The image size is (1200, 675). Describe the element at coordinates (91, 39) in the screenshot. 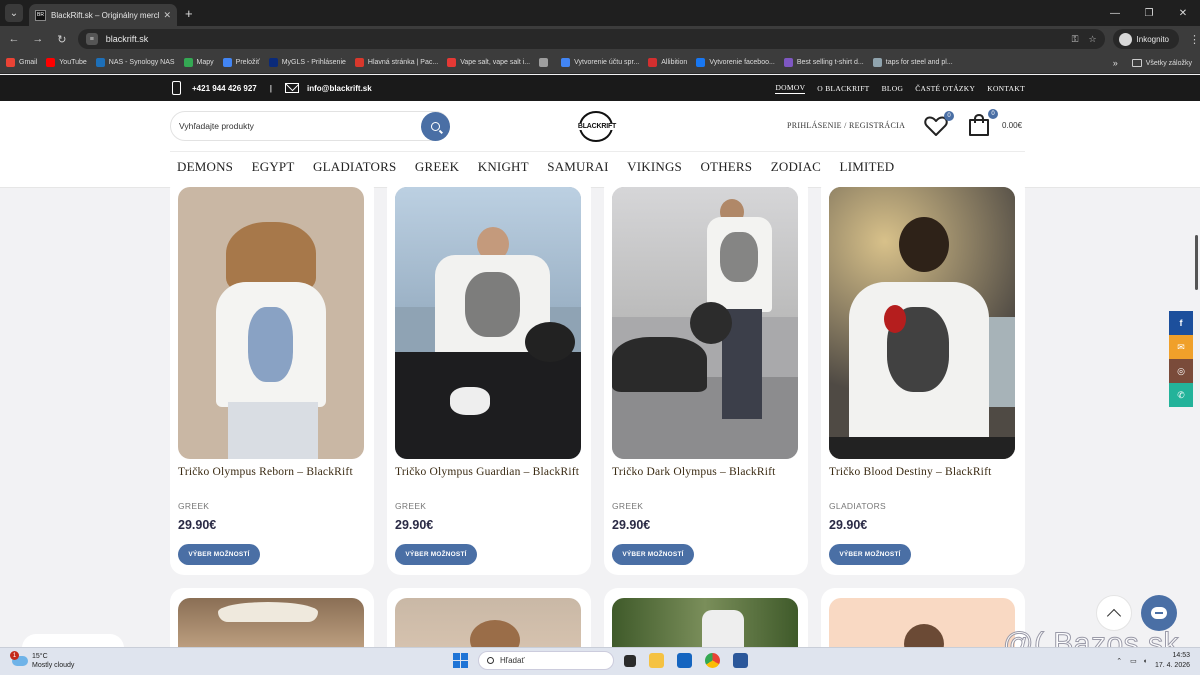

I see `site-info-icon: ≡` at that location.